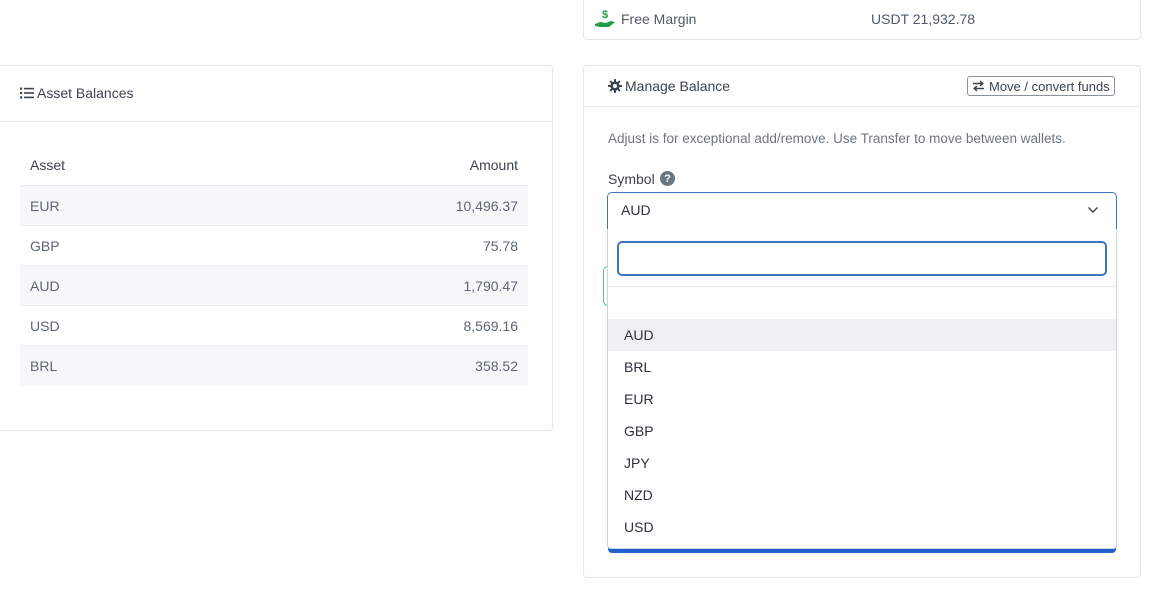  What do you see at coordinates (631, 179) in the screenshot?
I see `symbol-label: Symbol` at bounding box center [631, 179].